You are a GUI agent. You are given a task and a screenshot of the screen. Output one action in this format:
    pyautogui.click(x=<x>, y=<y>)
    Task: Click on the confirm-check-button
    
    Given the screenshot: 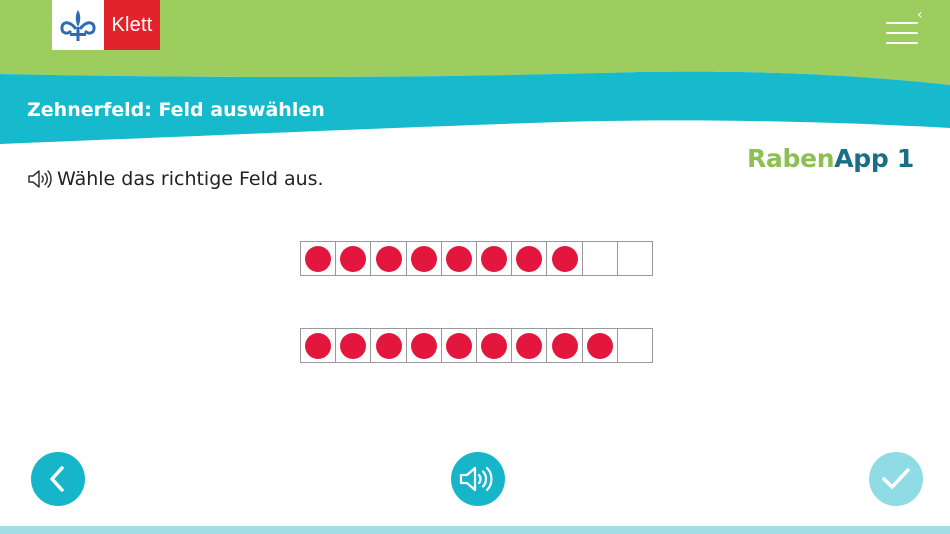 What is the action you would take?
    pyautogui.click(x=896, y=479)
    